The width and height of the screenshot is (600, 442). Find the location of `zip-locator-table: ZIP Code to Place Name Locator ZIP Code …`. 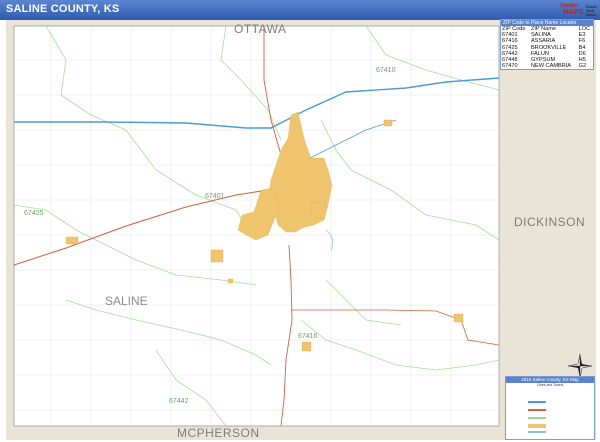

zip-locator-table: ZIP Code to Place Name Locator ZIP Code … is located at coordinates (547, 44).